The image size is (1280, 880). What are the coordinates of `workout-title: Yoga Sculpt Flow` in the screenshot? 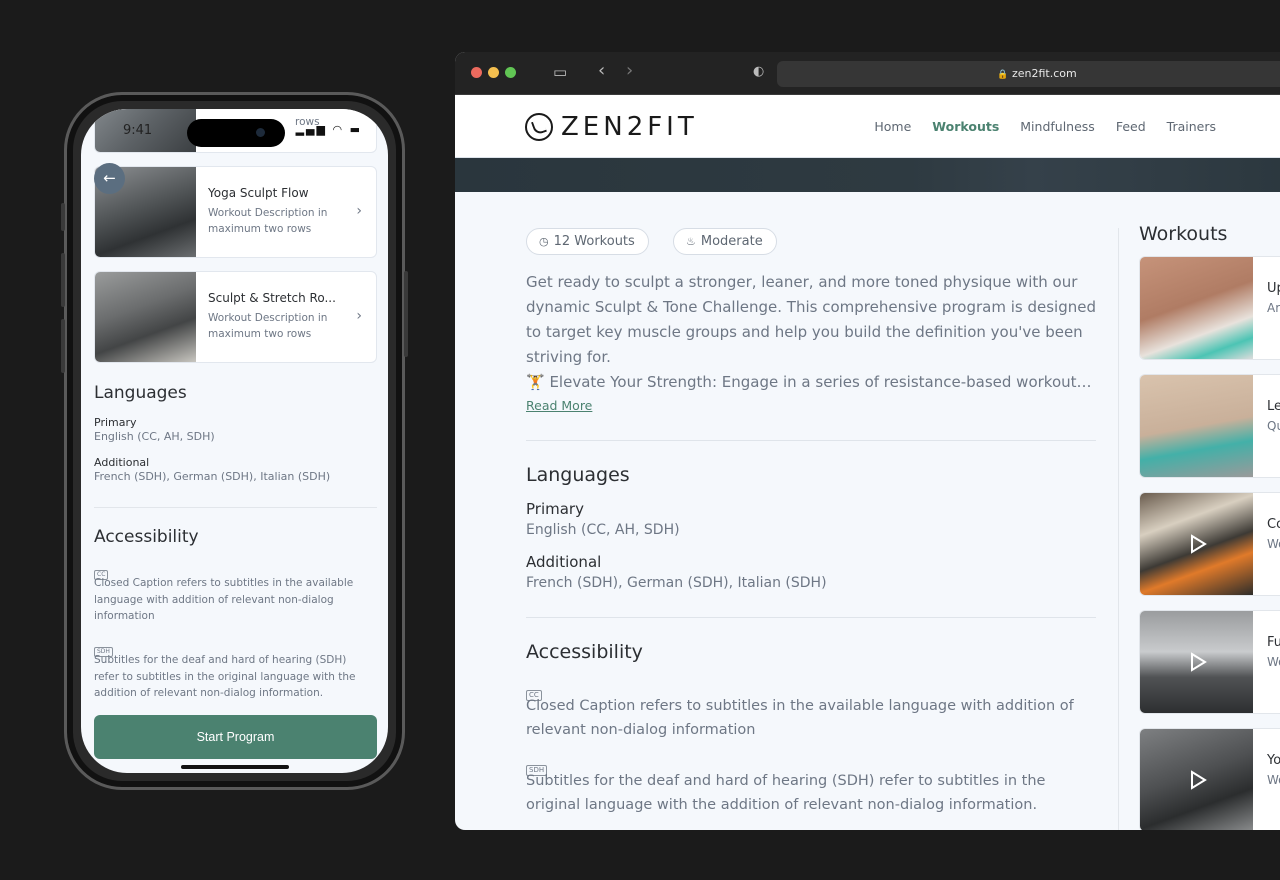 It's located at (258, 193).